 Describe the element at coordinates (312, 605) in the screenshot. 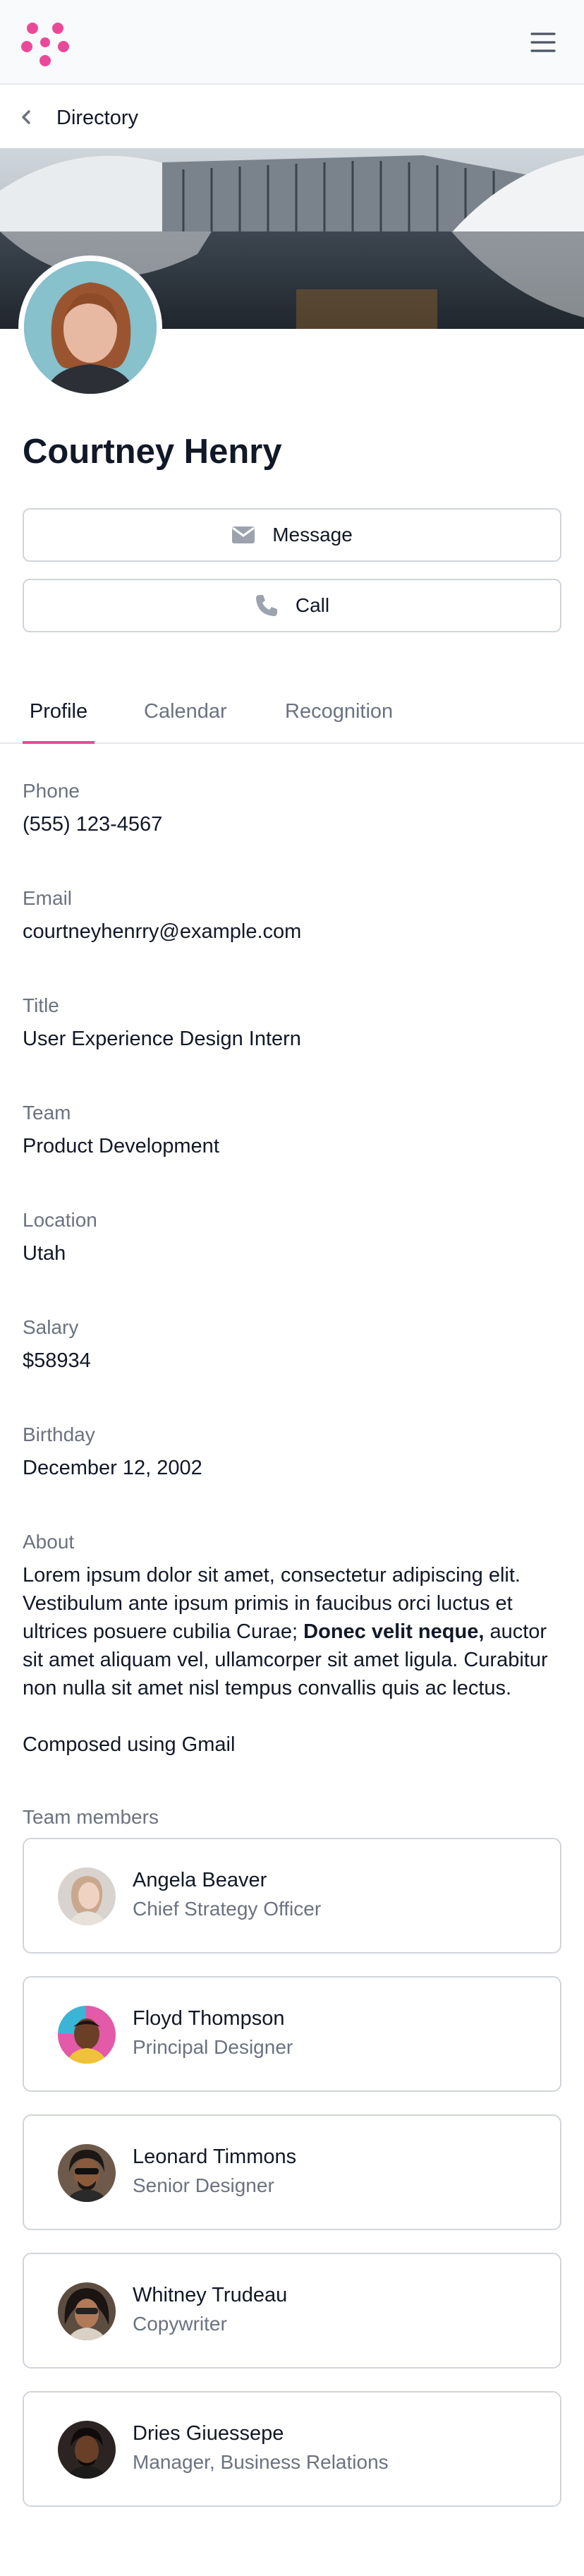

I see `call-button-label: Call` at that location.